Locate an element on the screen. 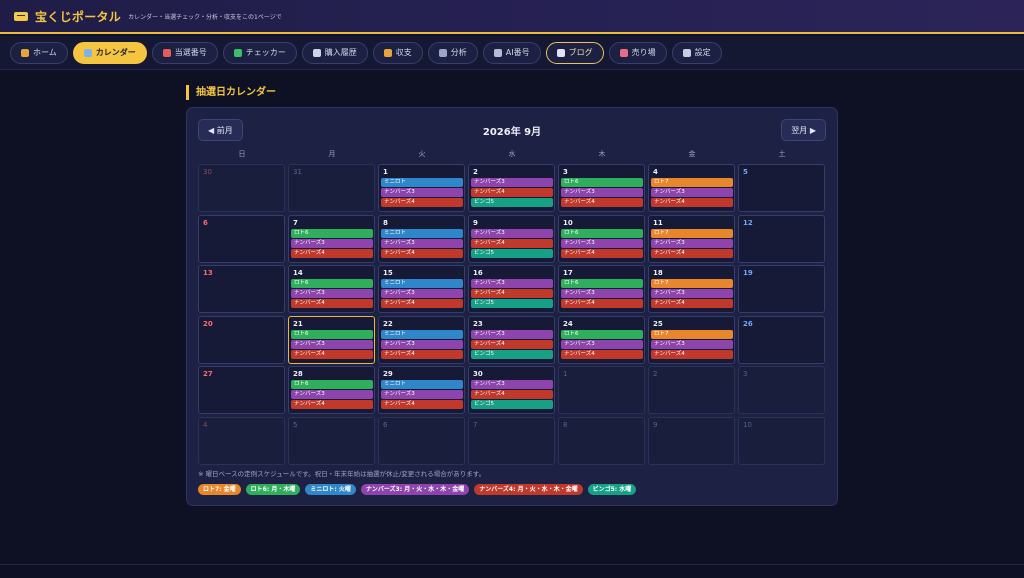 Image resolution: width=1024 pixels, height=578 pixels. nav-tab-3: チェッカー is located at coordinates (259, 52).